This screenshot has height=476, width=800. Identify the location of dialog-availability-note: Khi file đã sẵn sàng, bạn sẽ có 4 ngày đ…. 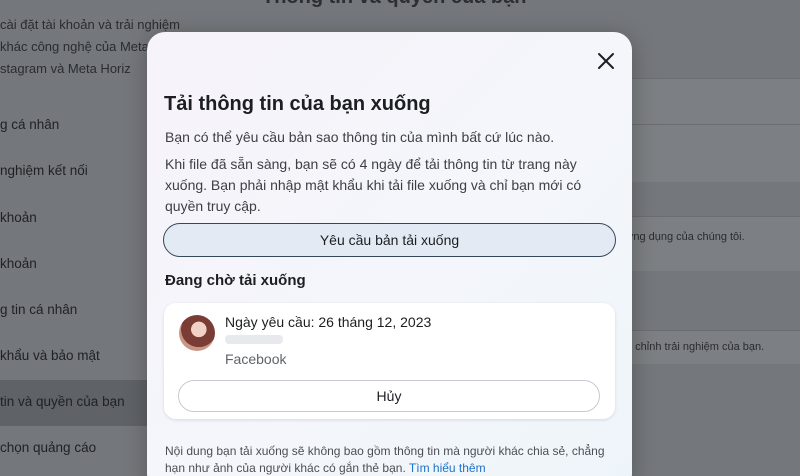
(373, 185).